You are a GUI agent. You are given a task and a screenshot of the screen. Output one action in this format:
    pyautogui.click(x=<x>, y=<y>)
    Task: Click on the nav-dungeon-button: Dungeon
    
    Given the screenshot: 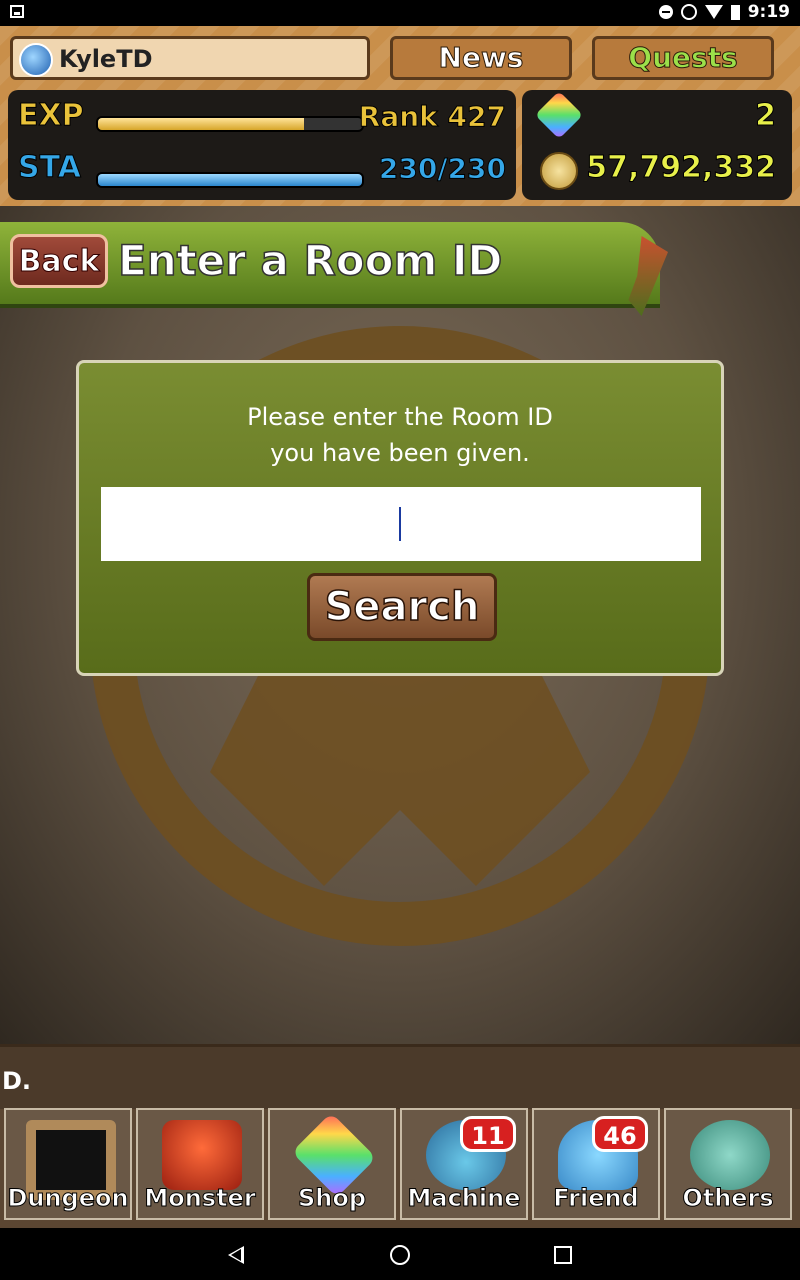 What is the action you would take?
    pyautogui.click(x=68, y=1164)
    